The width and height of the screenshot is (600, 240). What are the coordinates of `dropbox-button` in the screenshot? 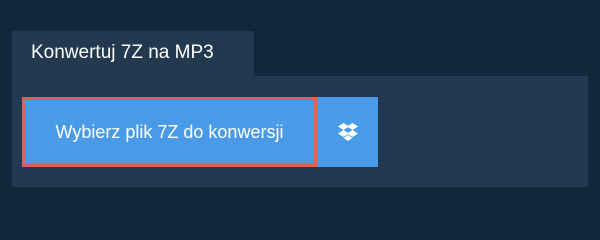 It's located at (347, 132).